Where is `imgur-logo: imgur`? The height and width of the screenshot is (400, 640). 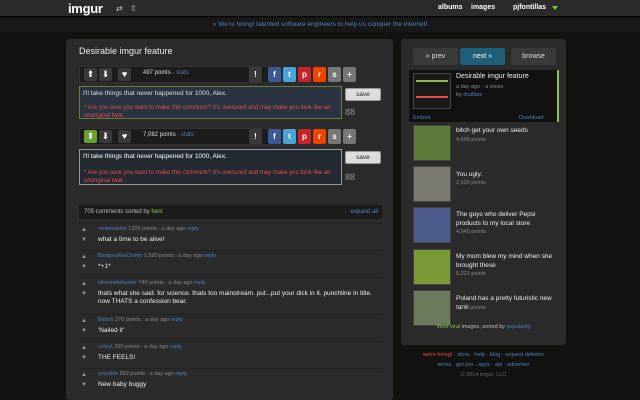
imgur-logo: imgur is located at coordinates (85, 8).